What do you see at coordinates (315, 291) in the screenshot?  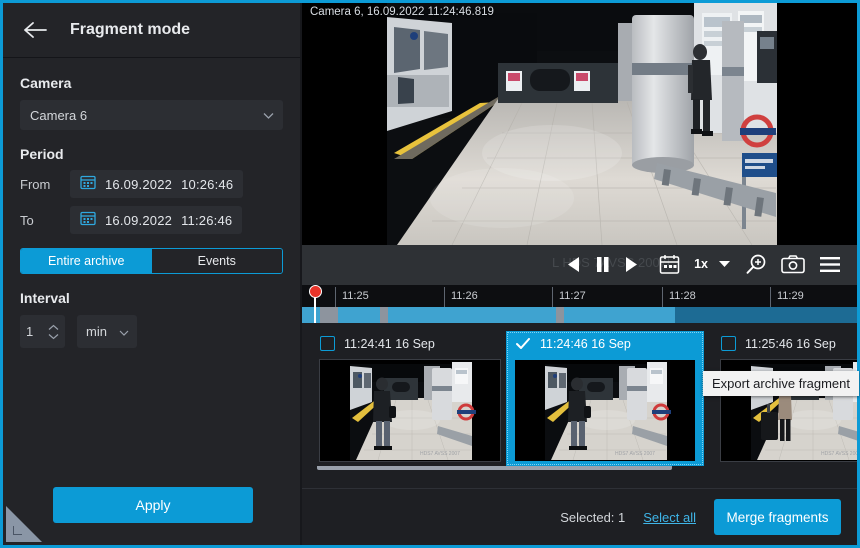 I see `playhead-marker-icon` at bounding box center [315, 291].